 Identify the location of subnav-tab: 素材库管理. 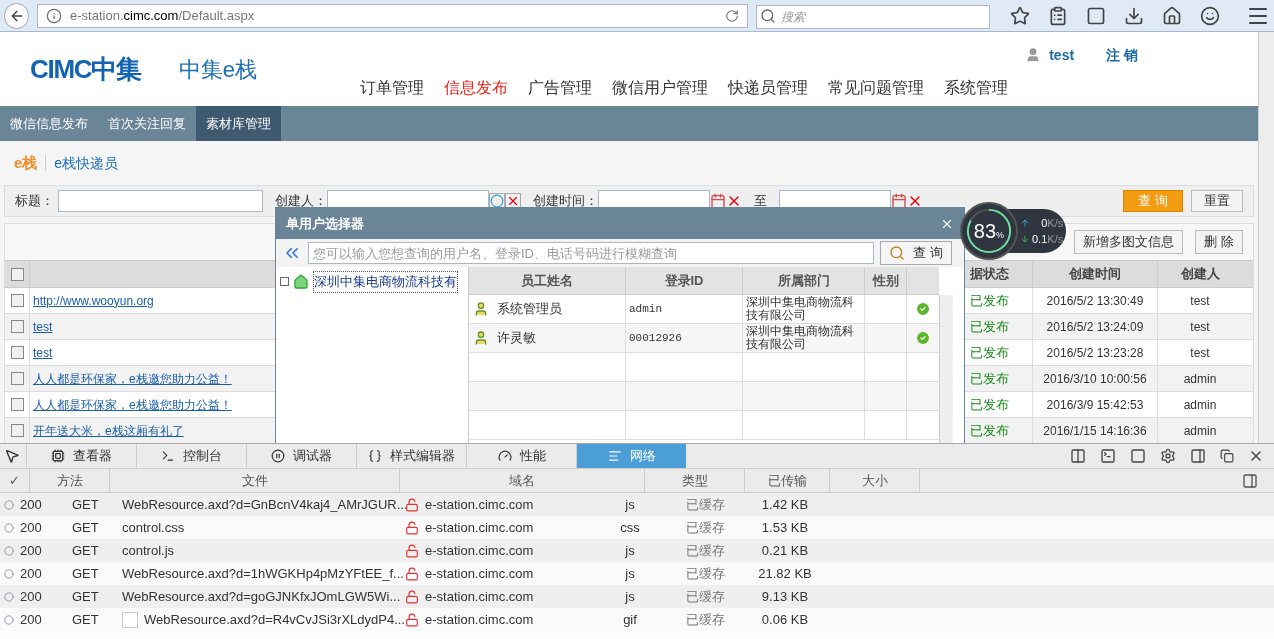
(238, 123).